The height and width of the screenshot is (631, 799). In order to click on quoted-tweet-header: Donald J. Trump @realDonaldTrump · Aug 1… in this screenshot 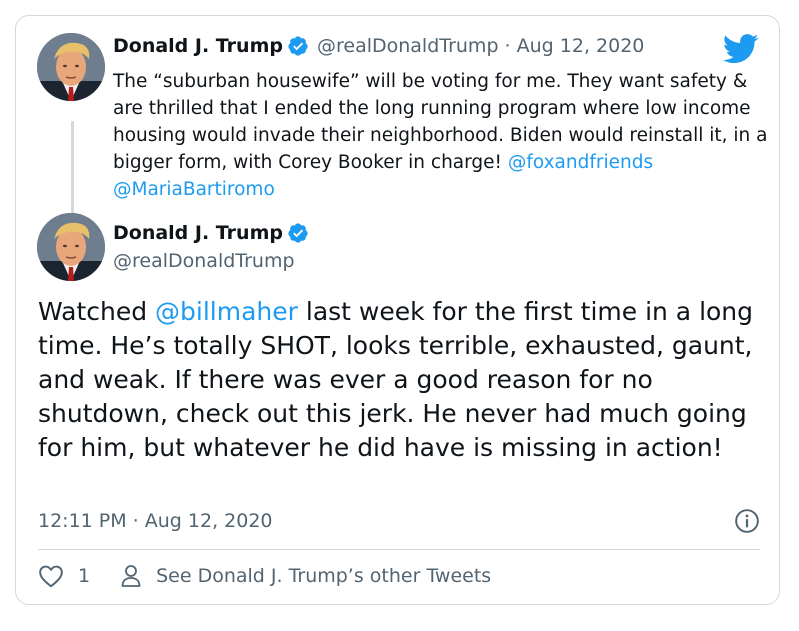, I will do `click(378, 46)`.